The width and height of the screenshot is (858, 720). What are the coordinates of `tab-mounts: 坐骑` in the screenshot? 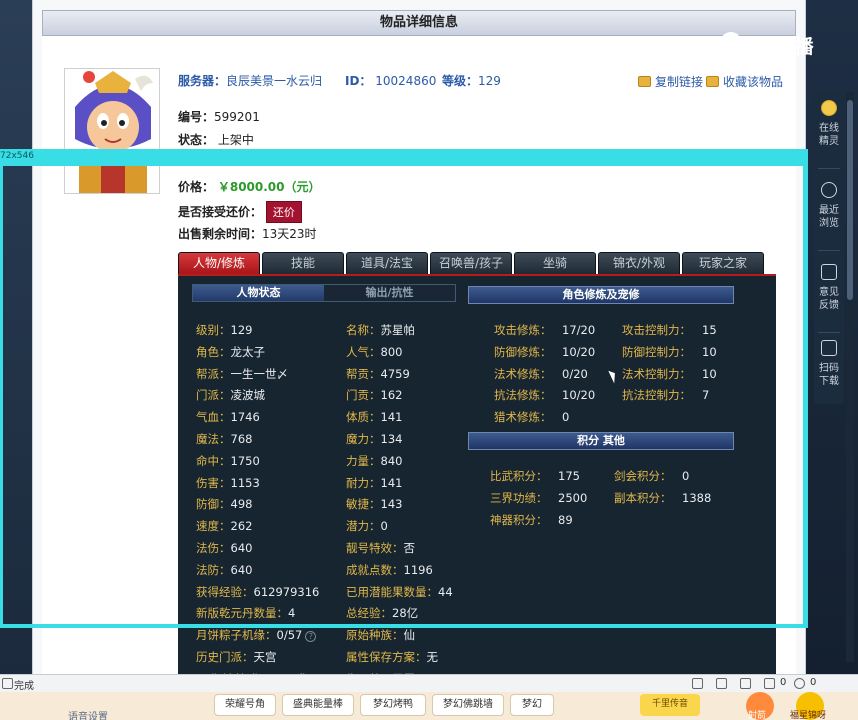 It's located at (555, 263).